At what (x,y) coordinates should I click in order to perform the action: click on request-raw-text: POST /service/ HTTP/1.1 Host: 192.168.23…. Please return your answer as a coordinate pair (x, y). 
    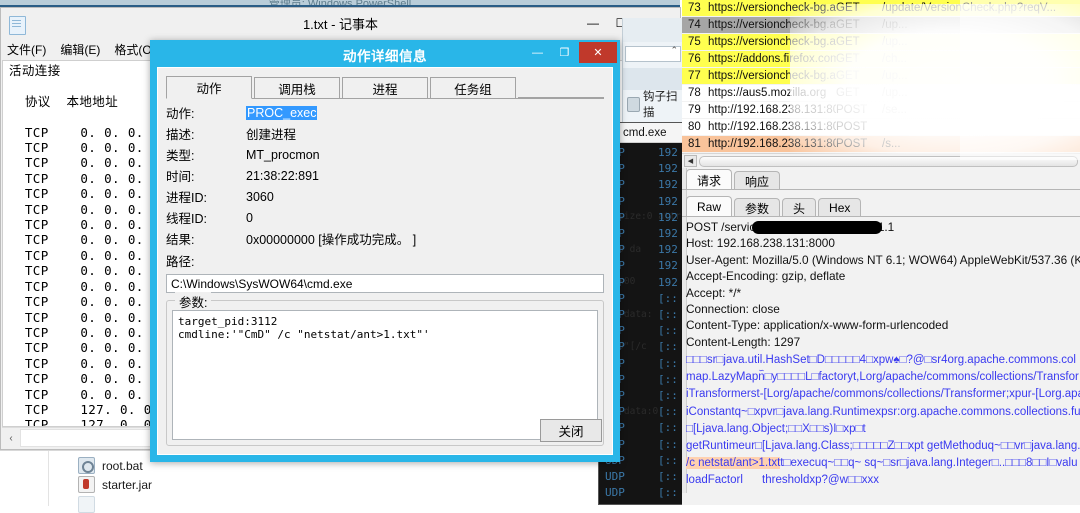
    Looking at the image, I should click on (883, 284).